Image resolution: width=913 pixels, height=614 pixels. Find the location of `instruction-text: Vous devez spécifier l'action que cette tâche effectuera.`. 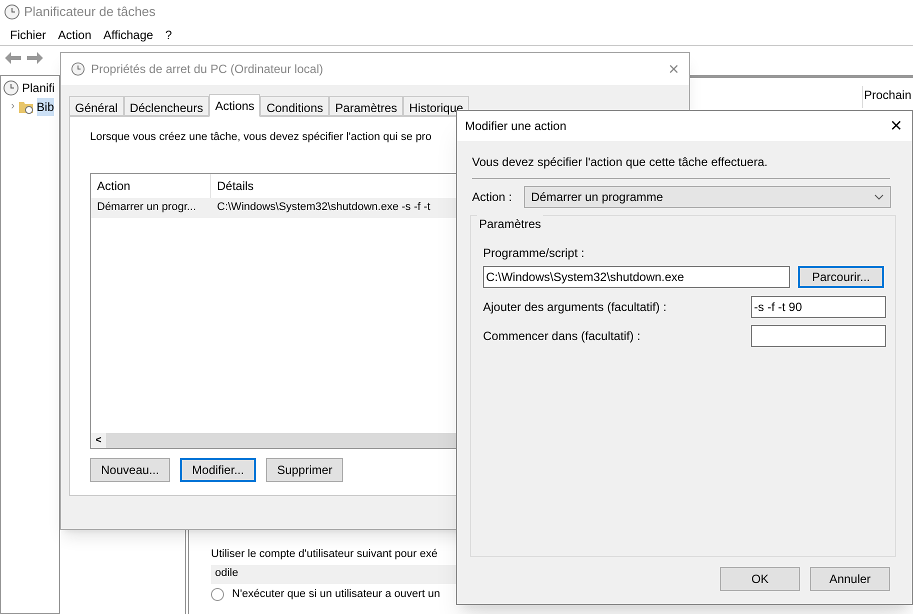

instruction-text: Vous devez spécifier l'action que cette tâche effectuera. is located at coordinates (620, 162).